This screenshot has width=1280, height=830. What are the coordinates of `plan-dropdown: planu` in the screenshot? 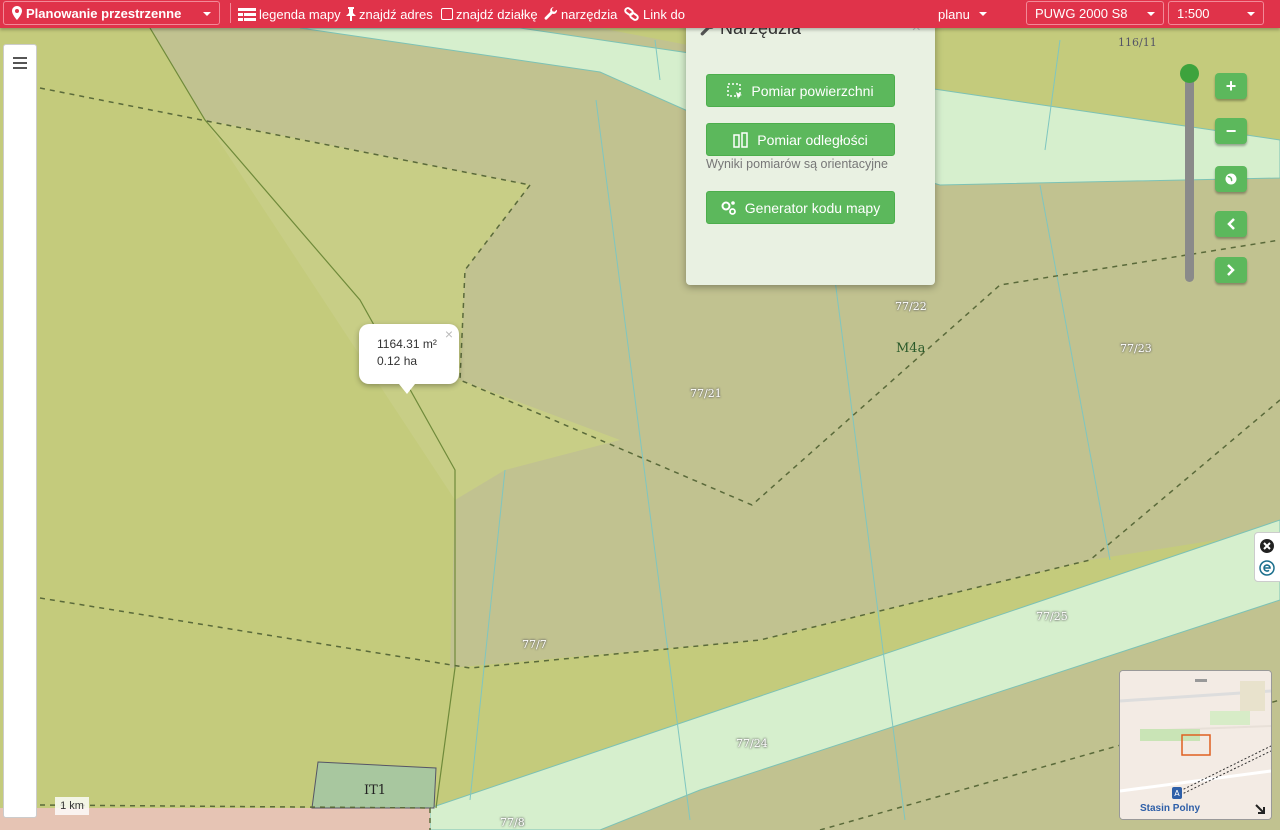 It's located at (962, 14).